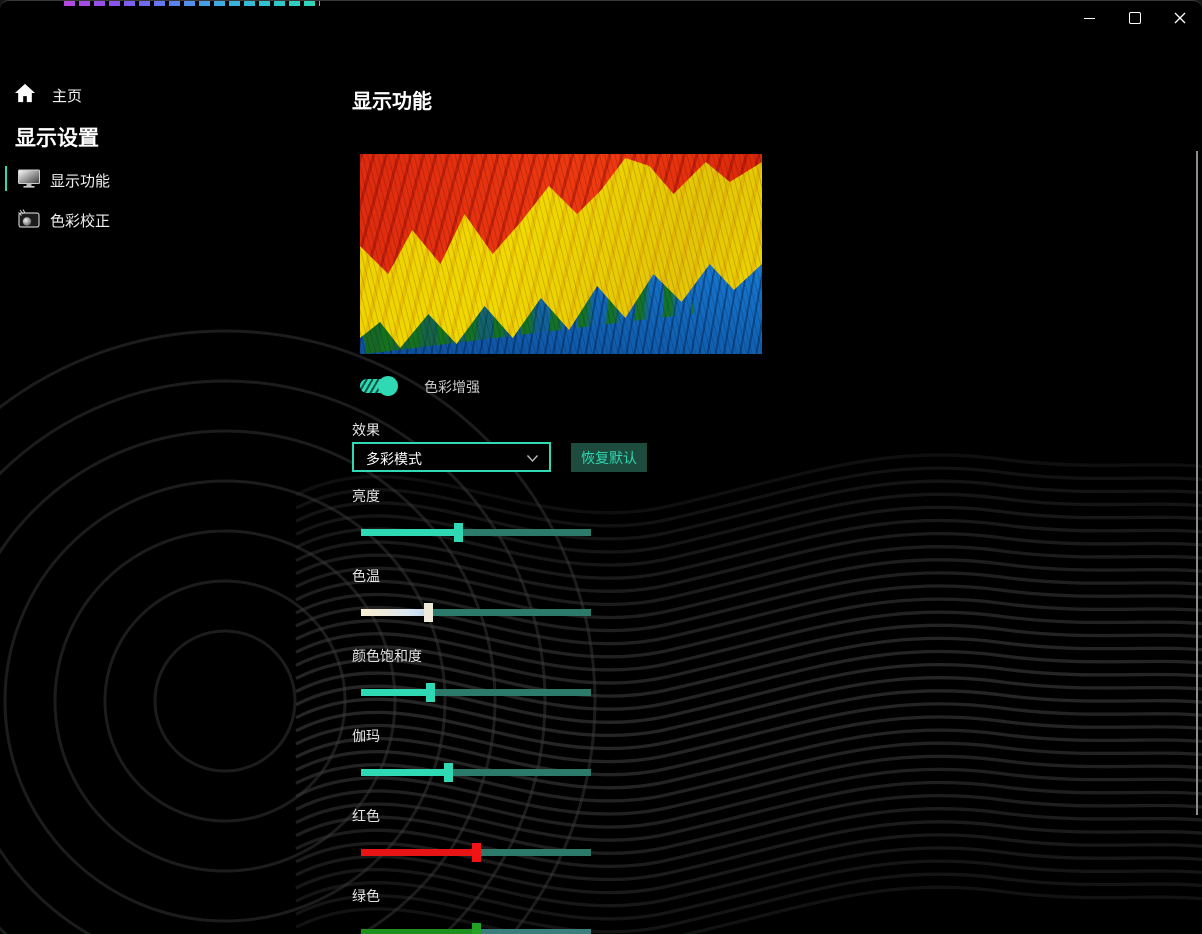 The width and height of the screenshot is (1202, 934). I want to click on sidebar-item-display-features: 显示功能, so click(150, 179).